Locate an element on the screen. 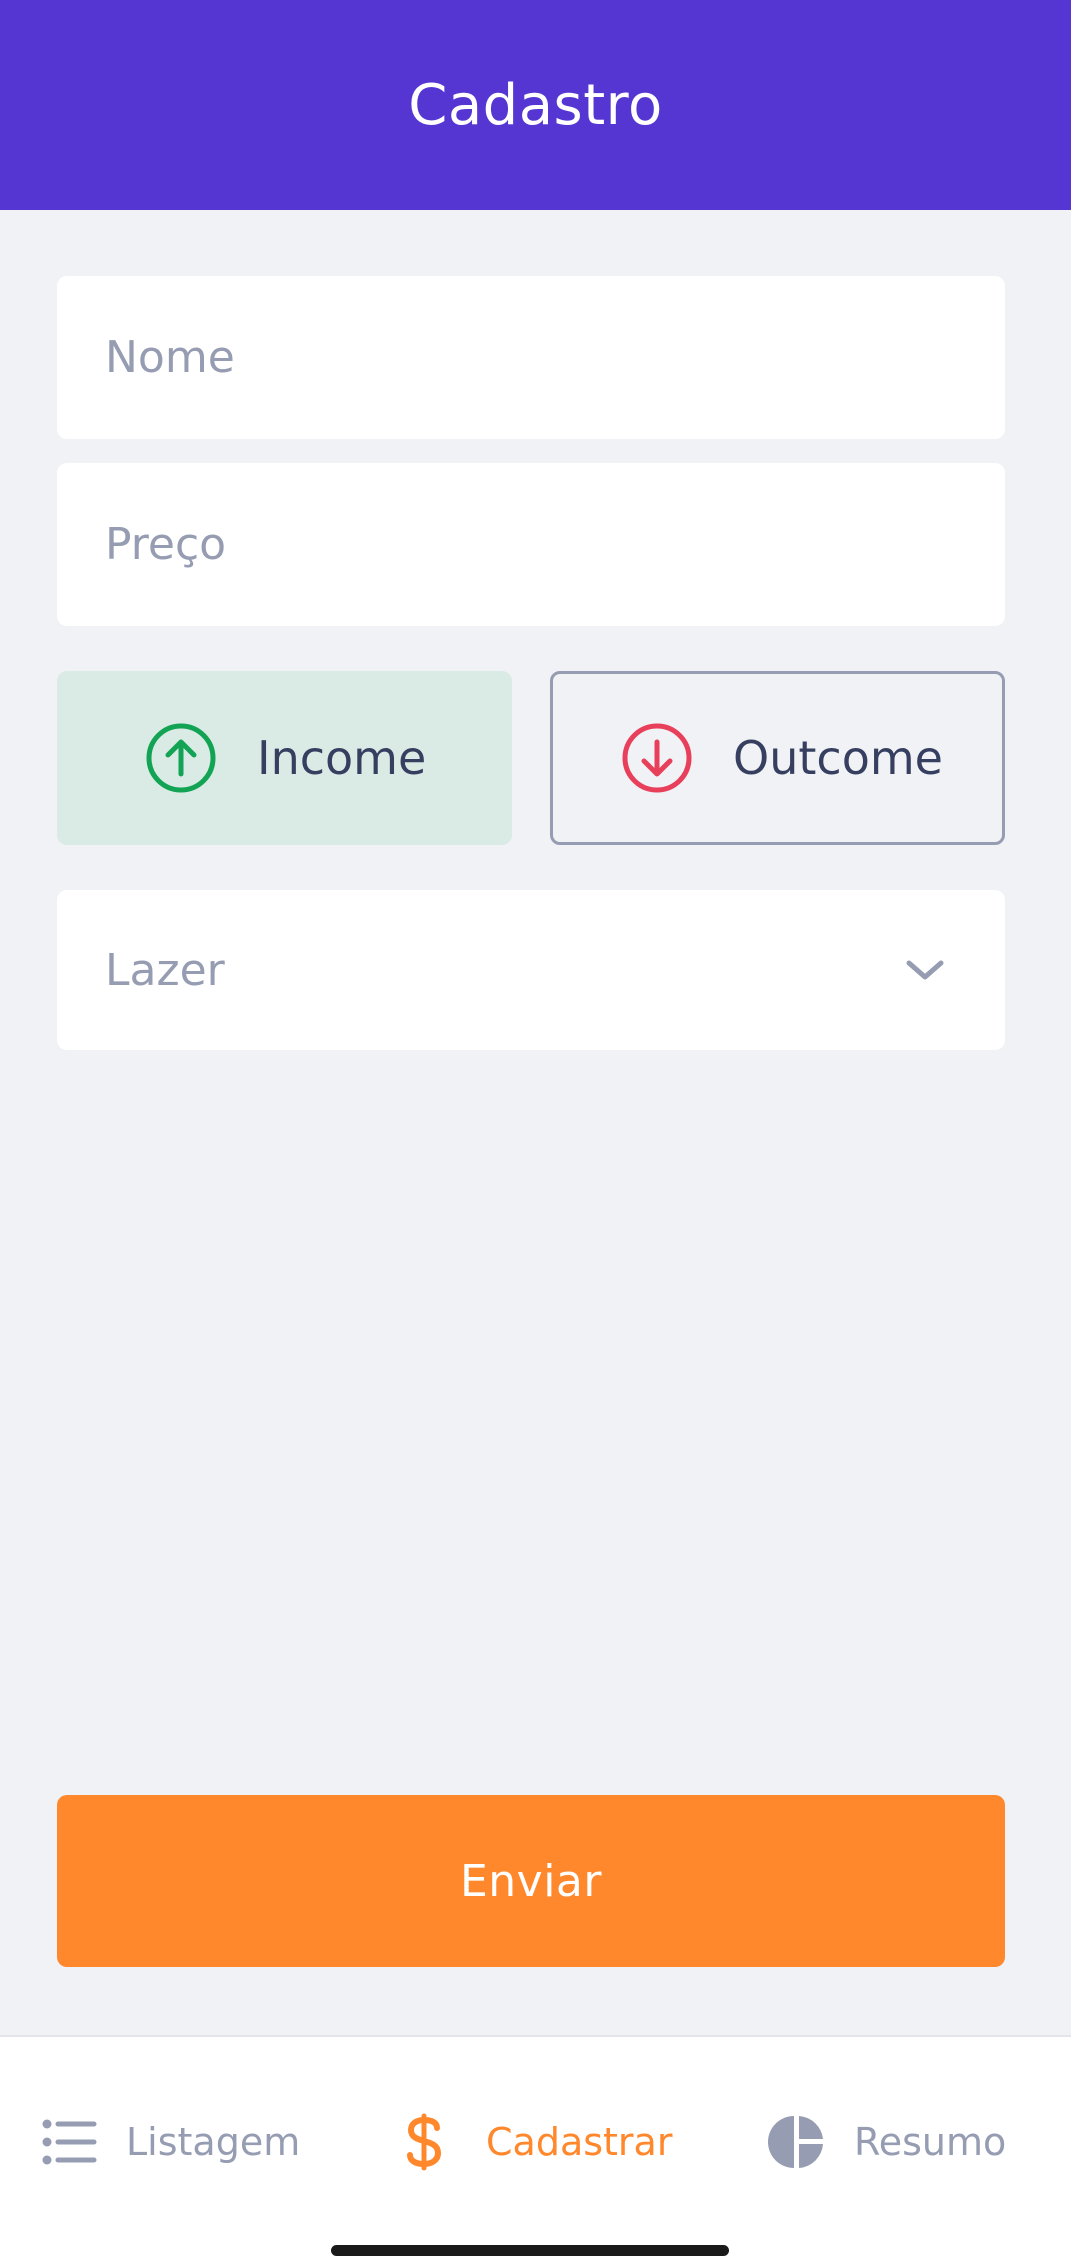 This screenshot has width=1071, height=2268. tab-listagem: Listagem is located at coordinates (170, 2142).